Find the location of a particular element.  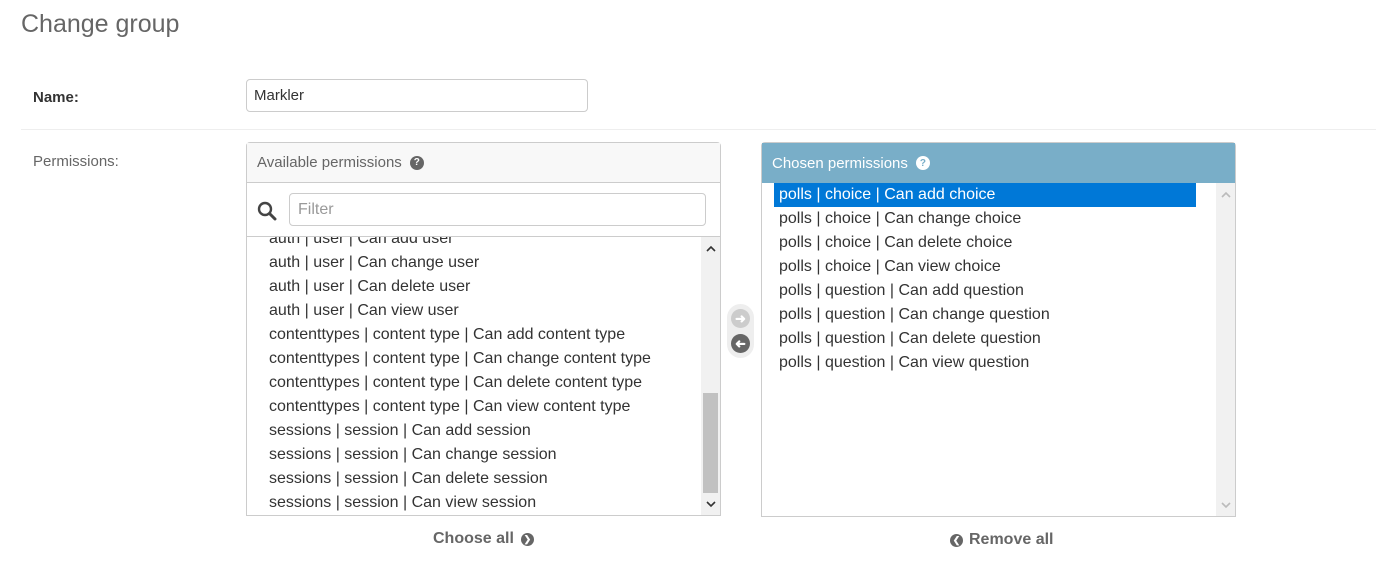

arrow-left-circle-icon: ❮ is located at coordinates (956, 540).